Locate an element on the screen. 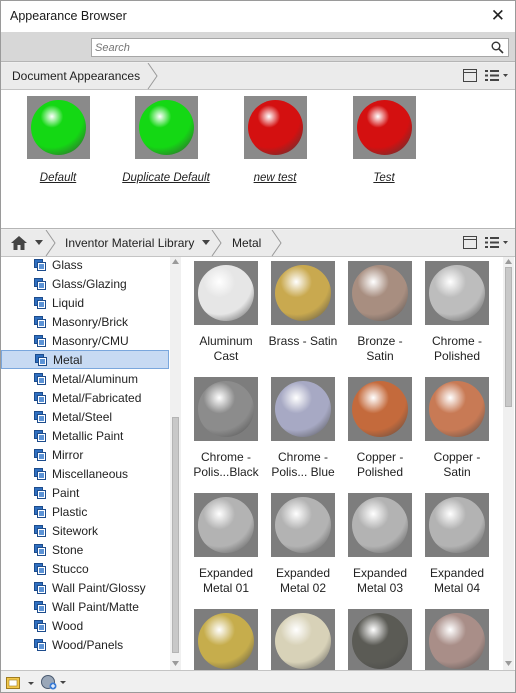 Image resolution: width=516 pixels, height=693 pixels. search-toolbar is located at coordinates (258, 47).